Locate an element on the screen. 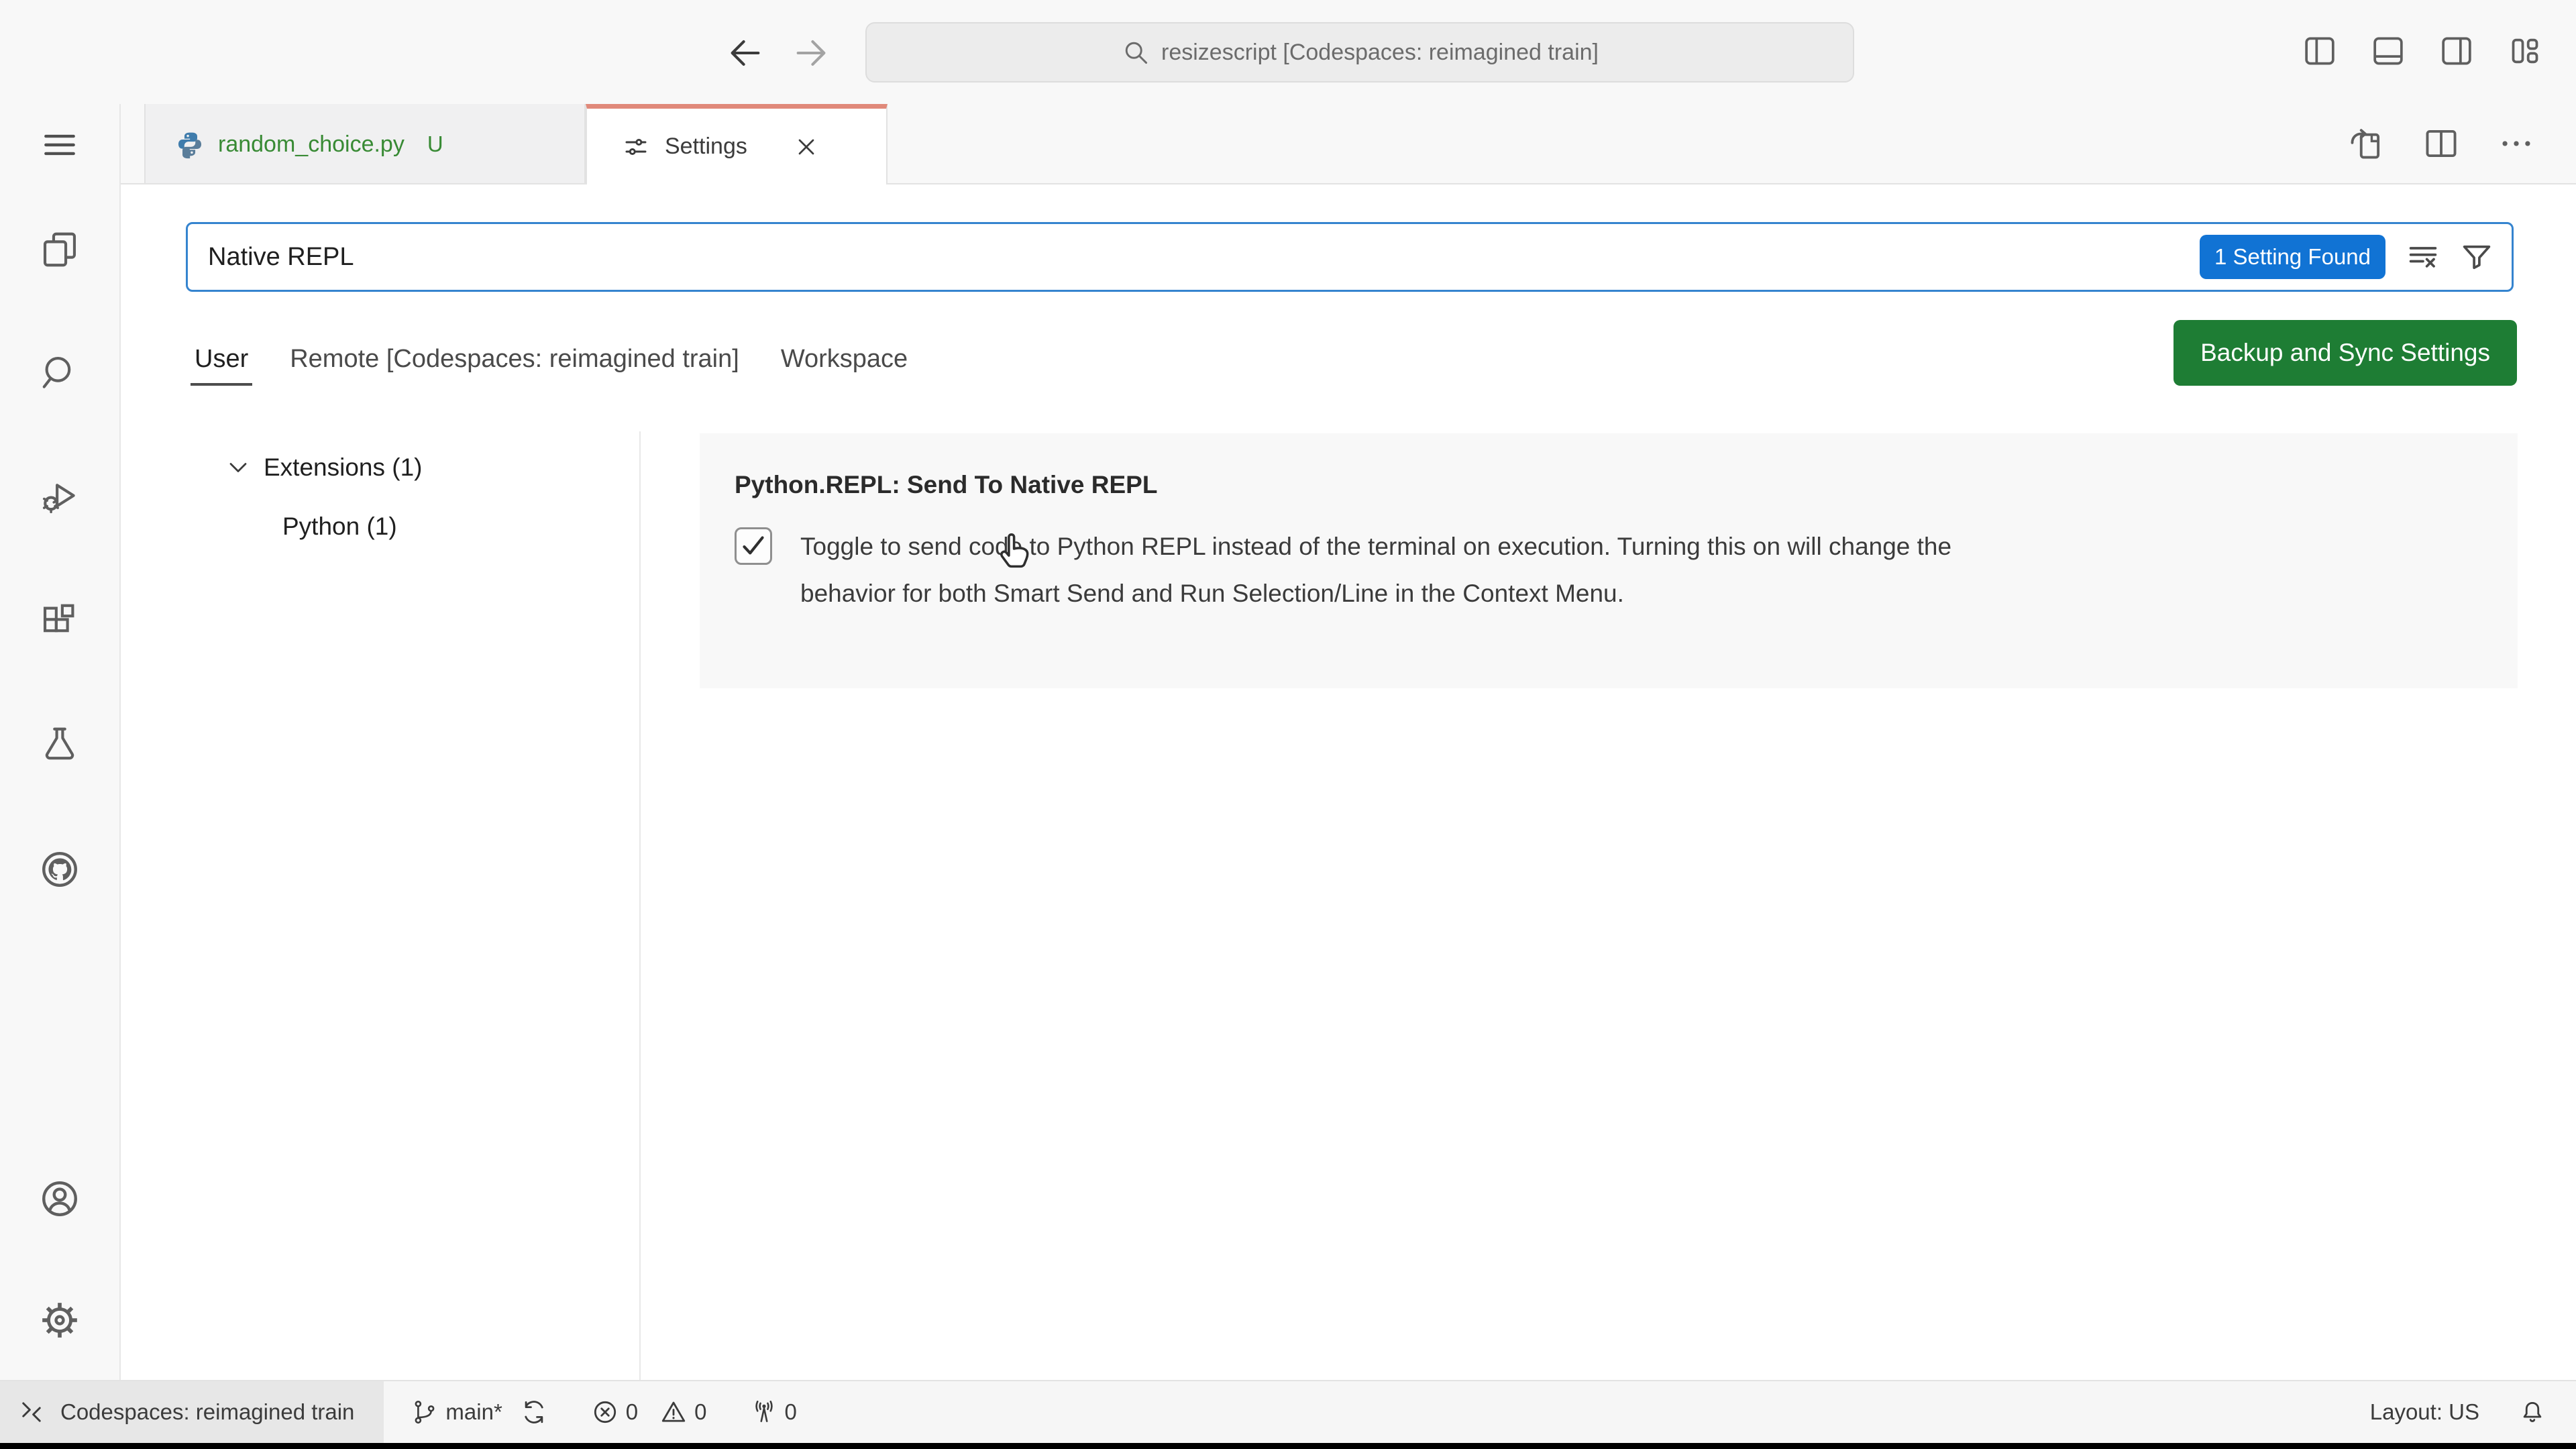 The image size is (2576, 1449). clear-filters-icon is located at coordinates (2423, 256).